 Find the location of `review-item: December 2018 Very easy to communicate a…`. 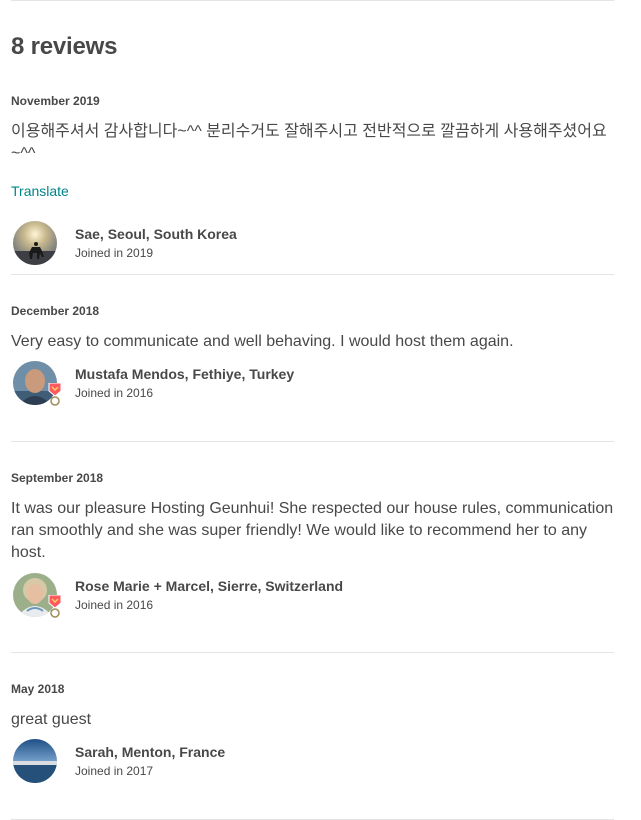

review-item: December 2018 Very easy to communicate a… is located at coordinates (312, 355).